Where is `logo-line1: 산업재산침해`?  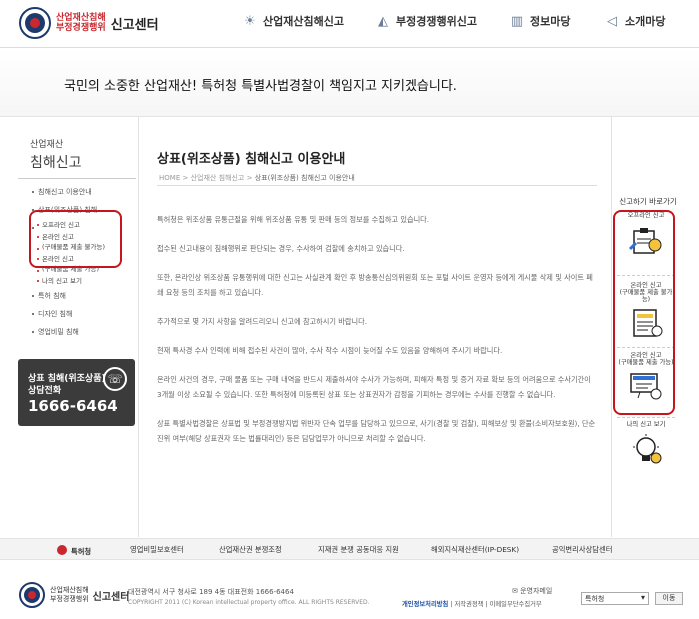 logo-line1: 산업재산침해 is located at coordinates (81, 18).